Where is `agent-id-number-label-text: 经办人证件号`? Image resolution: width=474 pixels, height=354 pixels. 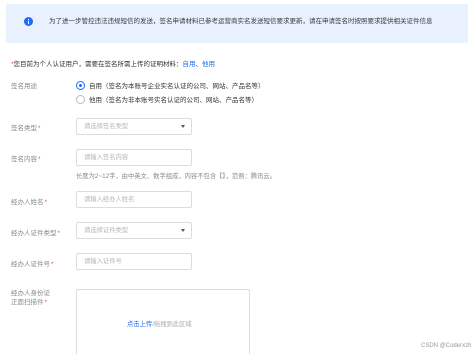
agent-id-number-label-text: 经办人证件号 is located at coordinates (30, 264).